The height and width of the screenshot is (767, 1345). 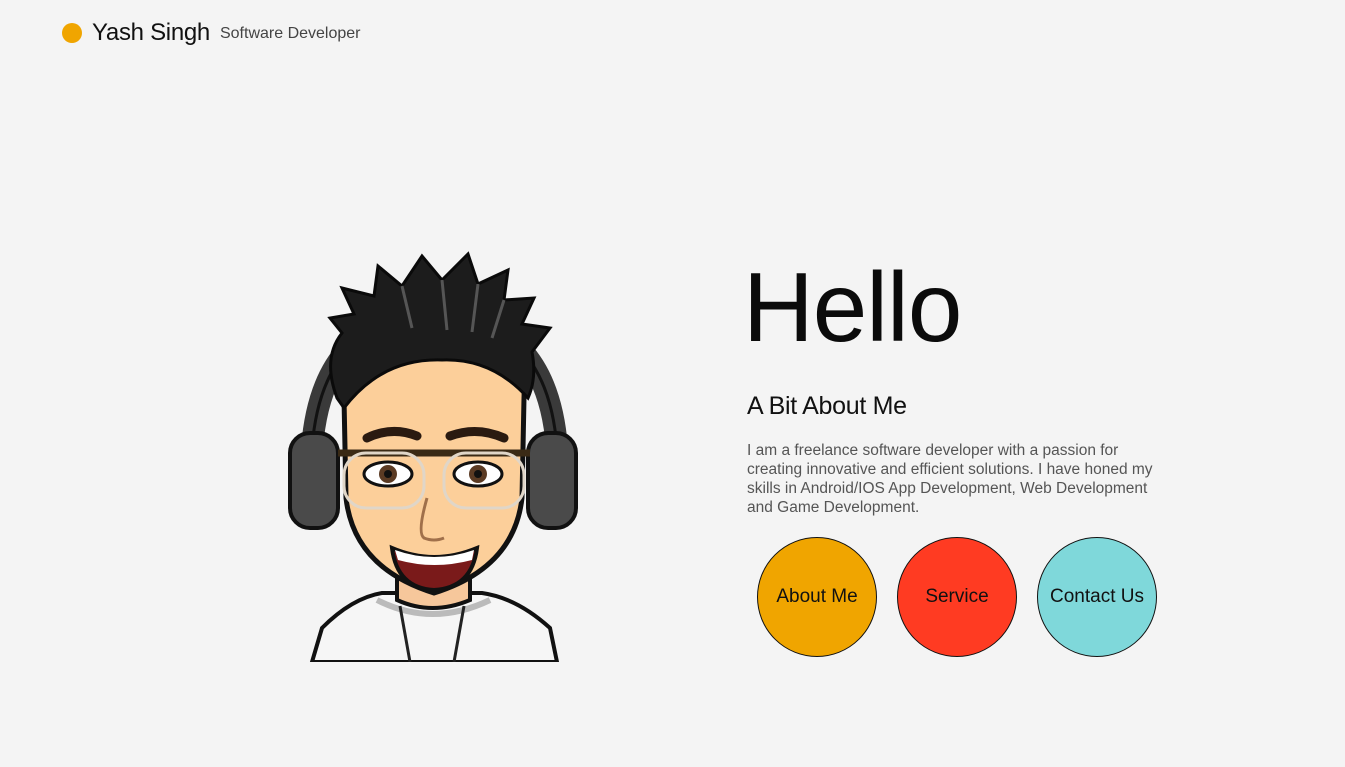 I want to click on logo-dot-icon, so click(x=72, y=33).